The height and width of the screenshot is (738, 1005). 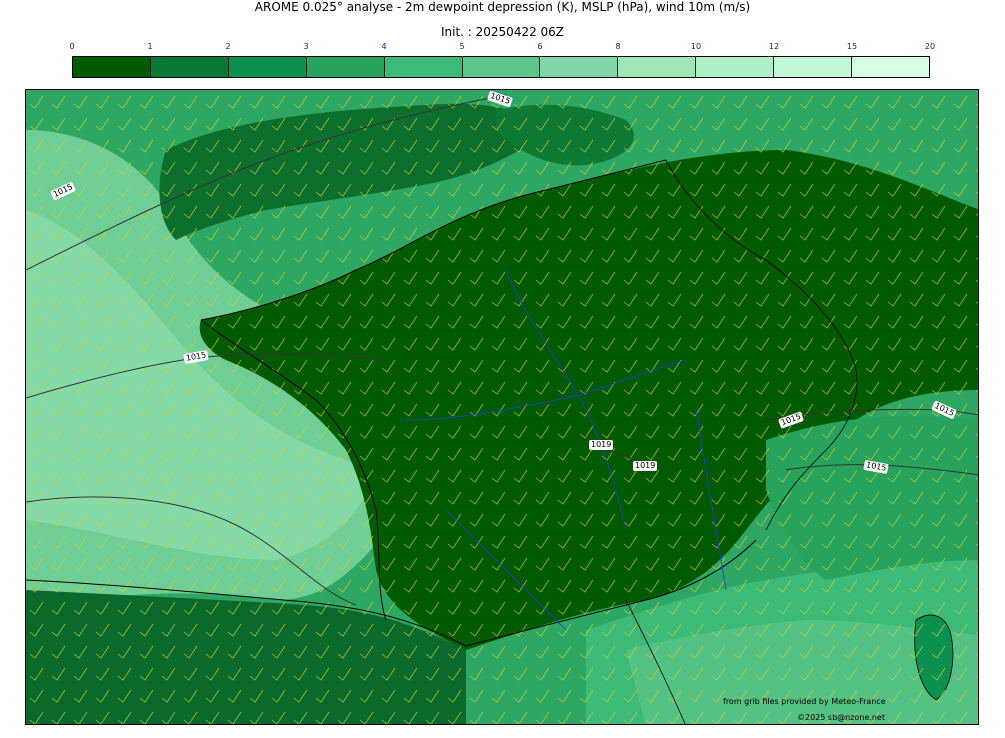 I want to click on colorbar-tick: 1, so click(x=150, y=46).